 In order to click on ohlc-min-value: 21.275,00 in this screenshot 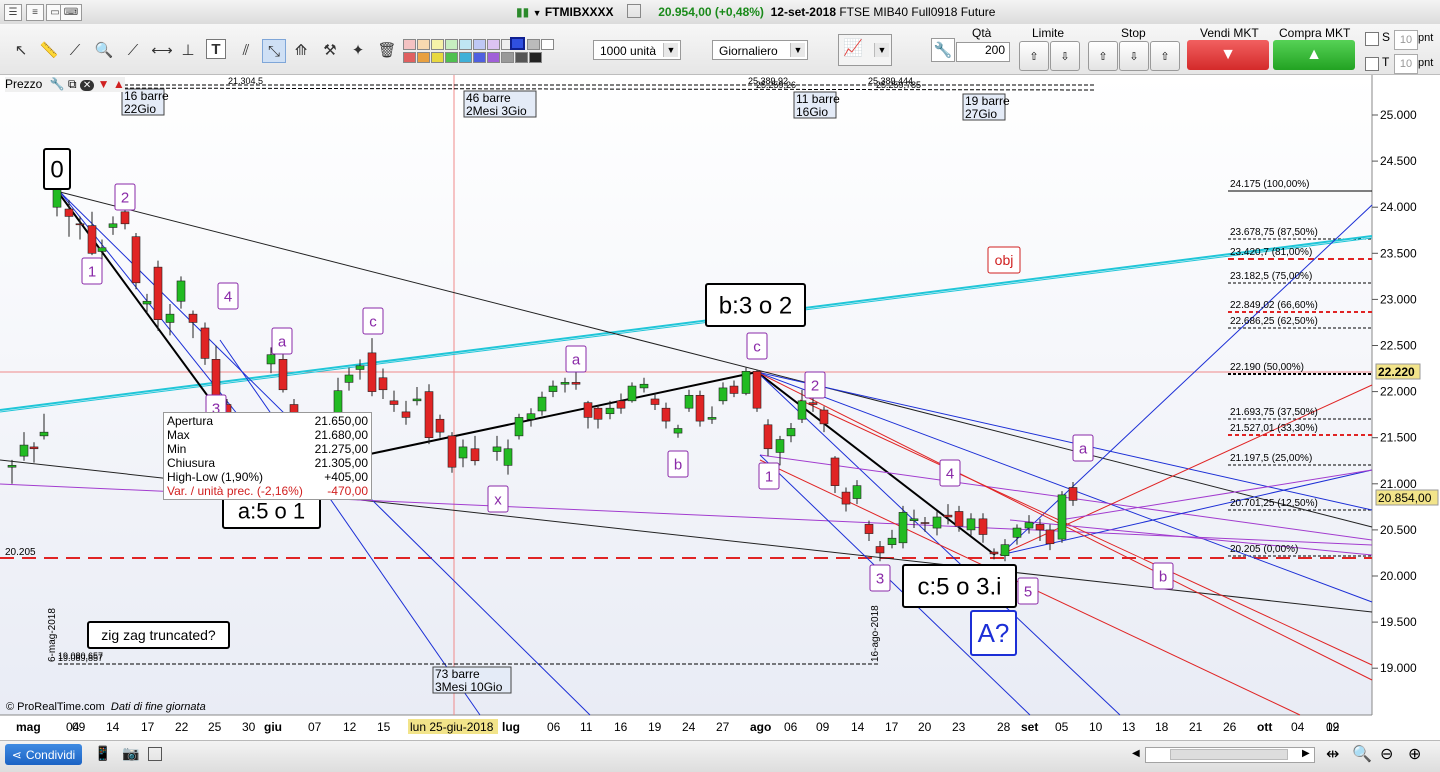, I will do `click(341, 449)`.